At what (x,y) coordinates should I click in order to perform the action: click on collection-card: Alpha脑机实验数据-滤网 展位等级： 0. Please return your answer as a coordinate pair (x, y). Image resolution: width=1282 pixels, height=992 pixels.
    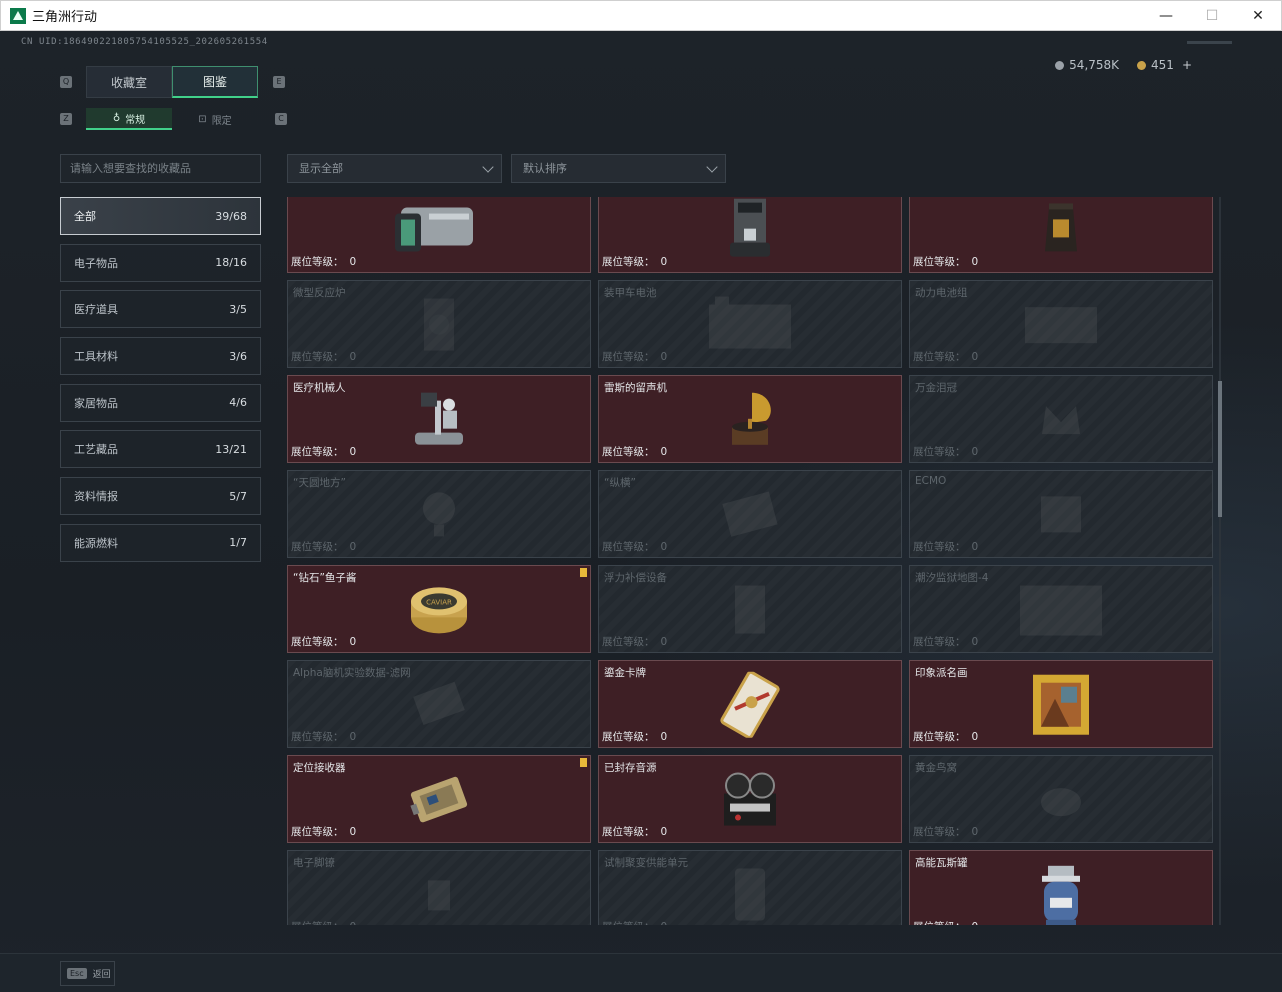
    Looking at the image, I should click on (439, 704).